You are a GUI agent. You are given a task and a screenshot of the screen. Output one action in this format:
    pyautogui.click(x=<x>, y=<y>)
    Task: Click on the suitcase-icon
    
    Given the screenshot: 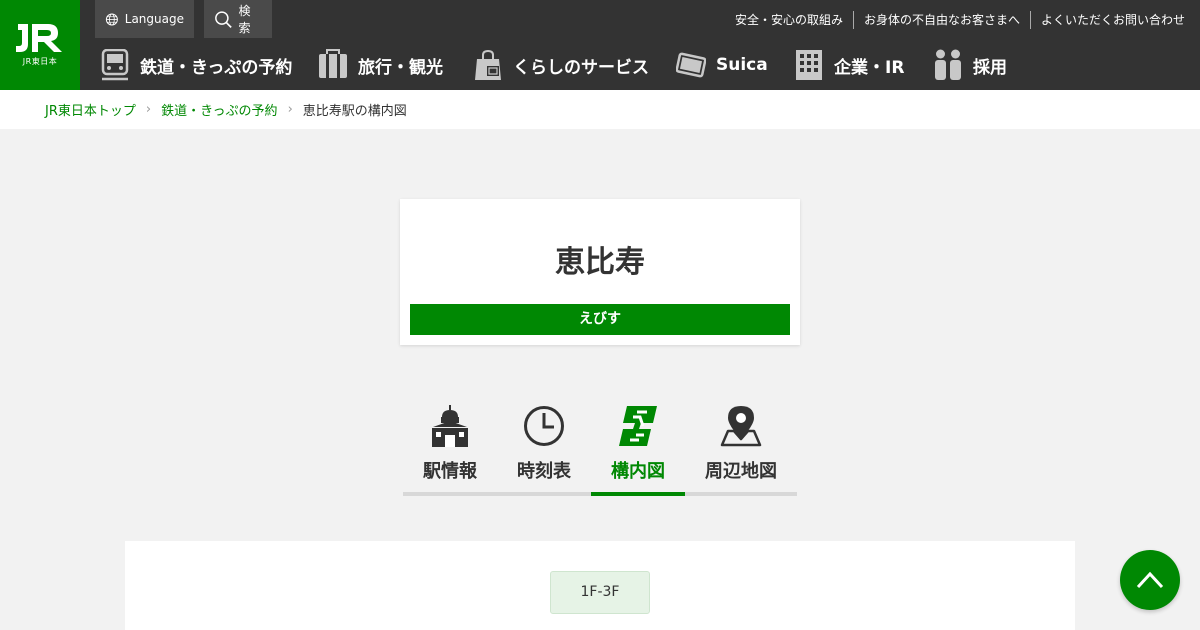 What is the action you would take?
    pyautogui.click(x=333, y=63)
    